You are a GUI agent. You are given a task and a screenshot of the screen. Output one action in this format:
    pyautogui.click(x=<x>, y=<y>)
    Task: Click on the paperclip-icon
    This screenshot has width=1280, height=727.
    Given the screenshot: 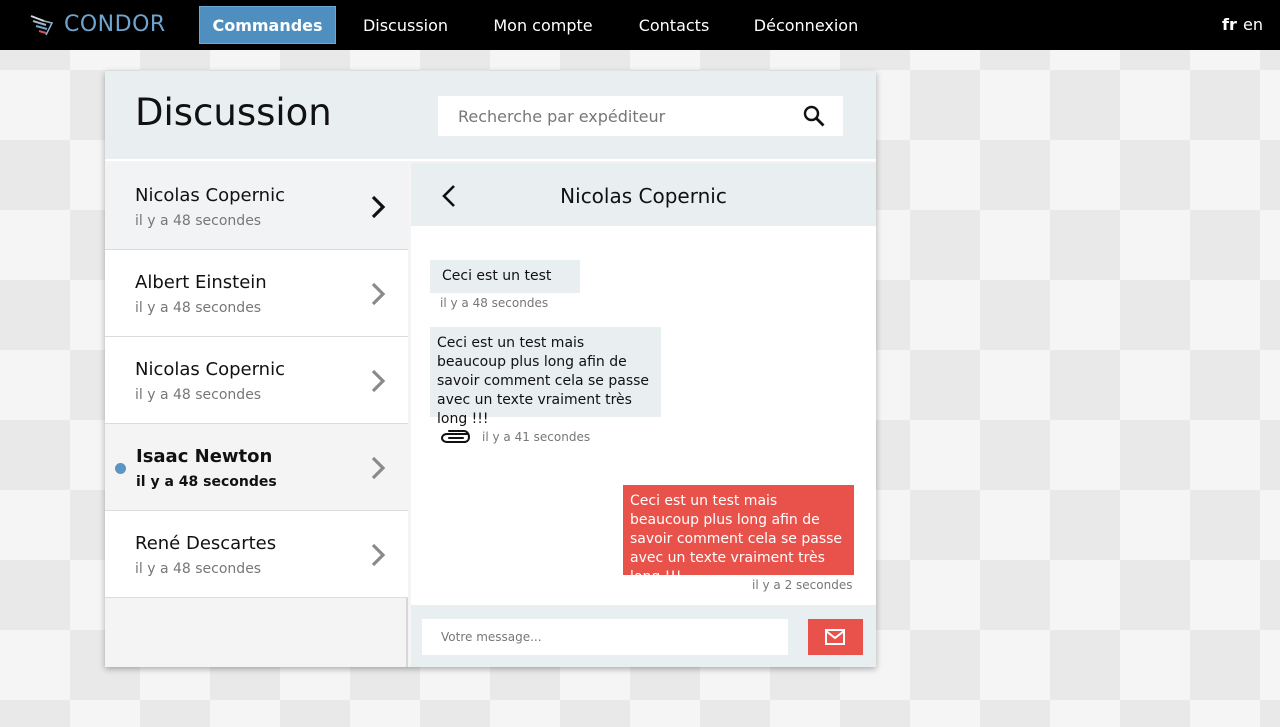 What is the action you would take?
    pyautogui.click(x=455, y=436)
    